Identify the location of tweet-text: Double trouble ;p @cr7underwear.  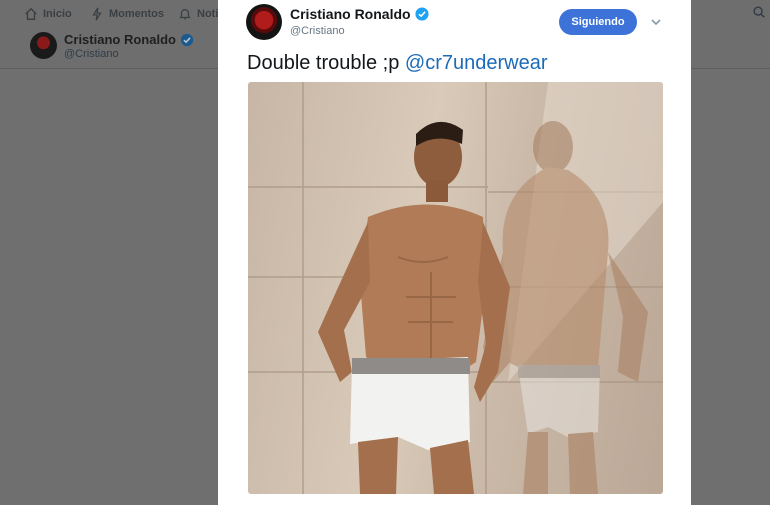
(397, 63).